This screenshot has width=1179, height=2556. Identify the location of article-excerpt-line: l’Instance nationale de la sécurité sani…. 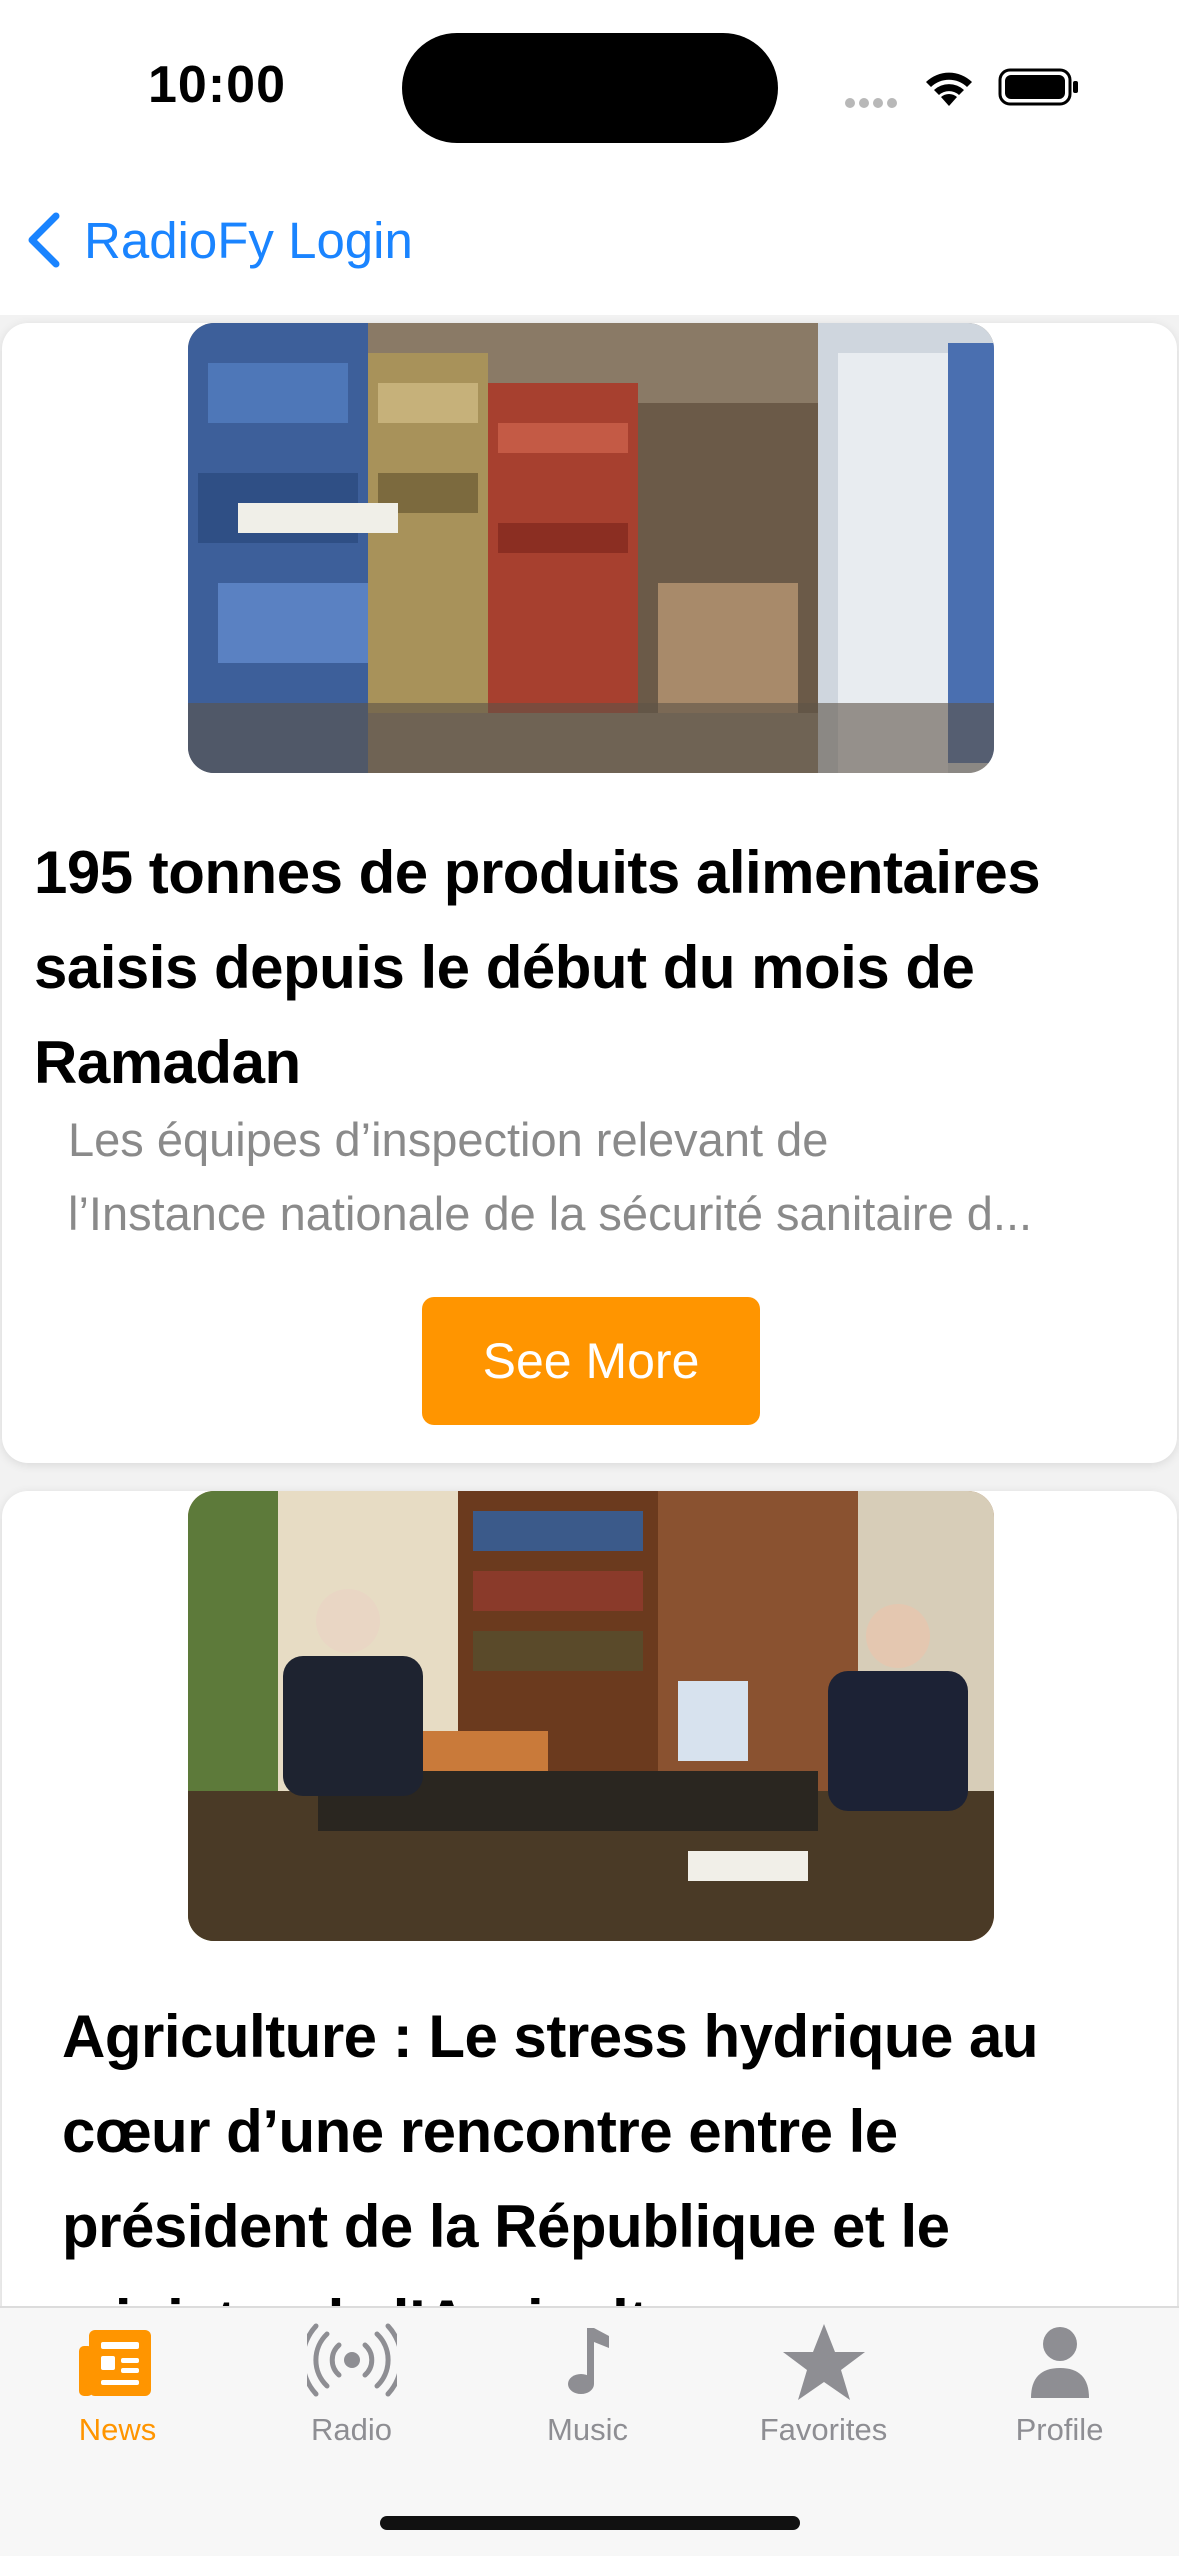
(550, 1213).